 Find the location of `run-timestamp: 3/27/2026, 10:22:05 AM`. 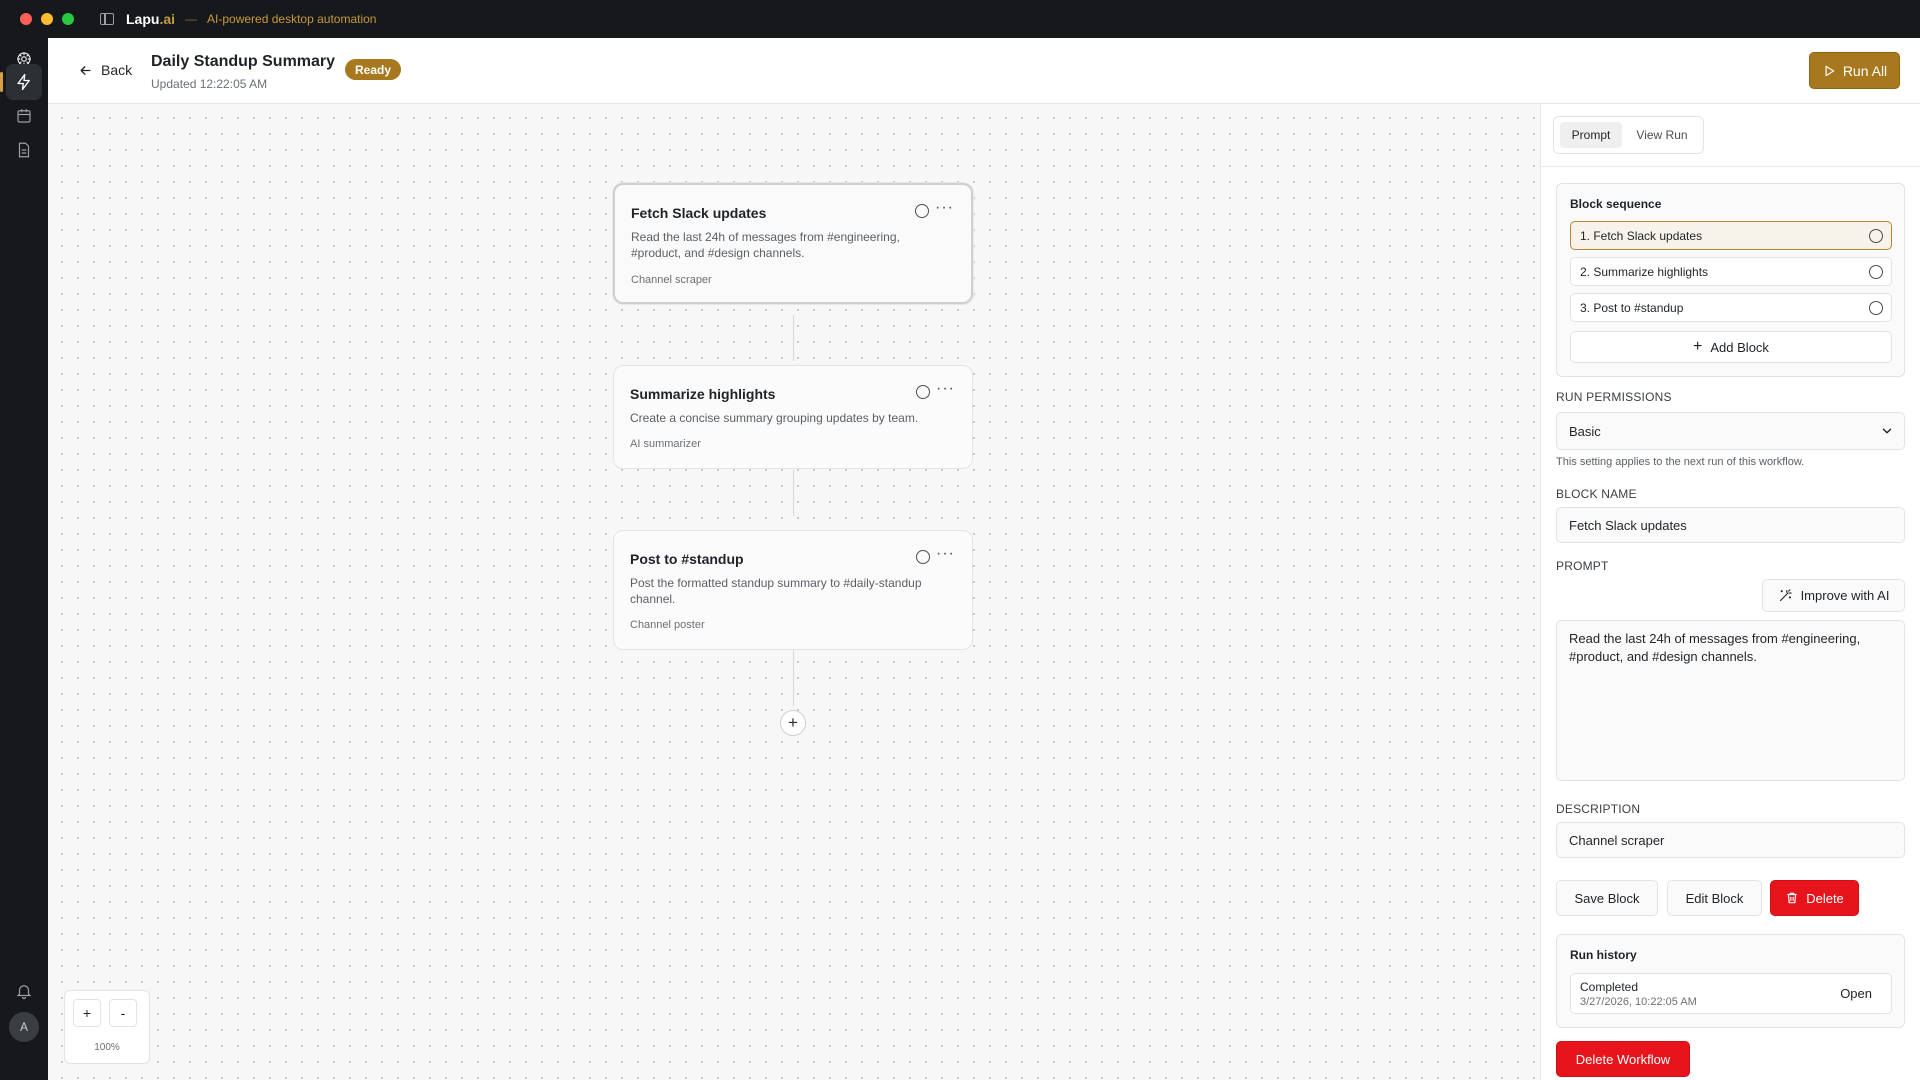

run-timestamp: 3/27/2026, 10:22:05 AM is located at coordinates (1638, 1002).